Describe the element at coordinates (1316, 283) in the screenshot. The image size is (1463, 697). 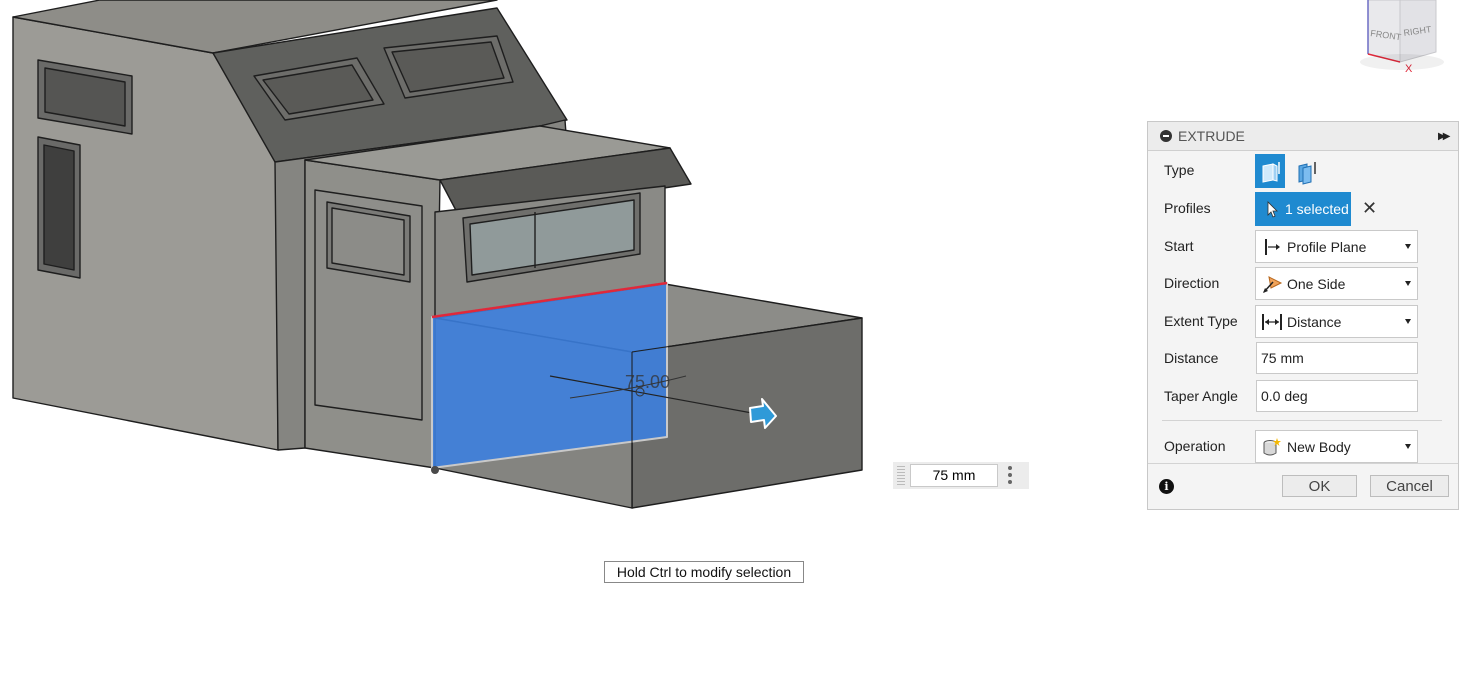
I see `direction-value: One Side` at that location.